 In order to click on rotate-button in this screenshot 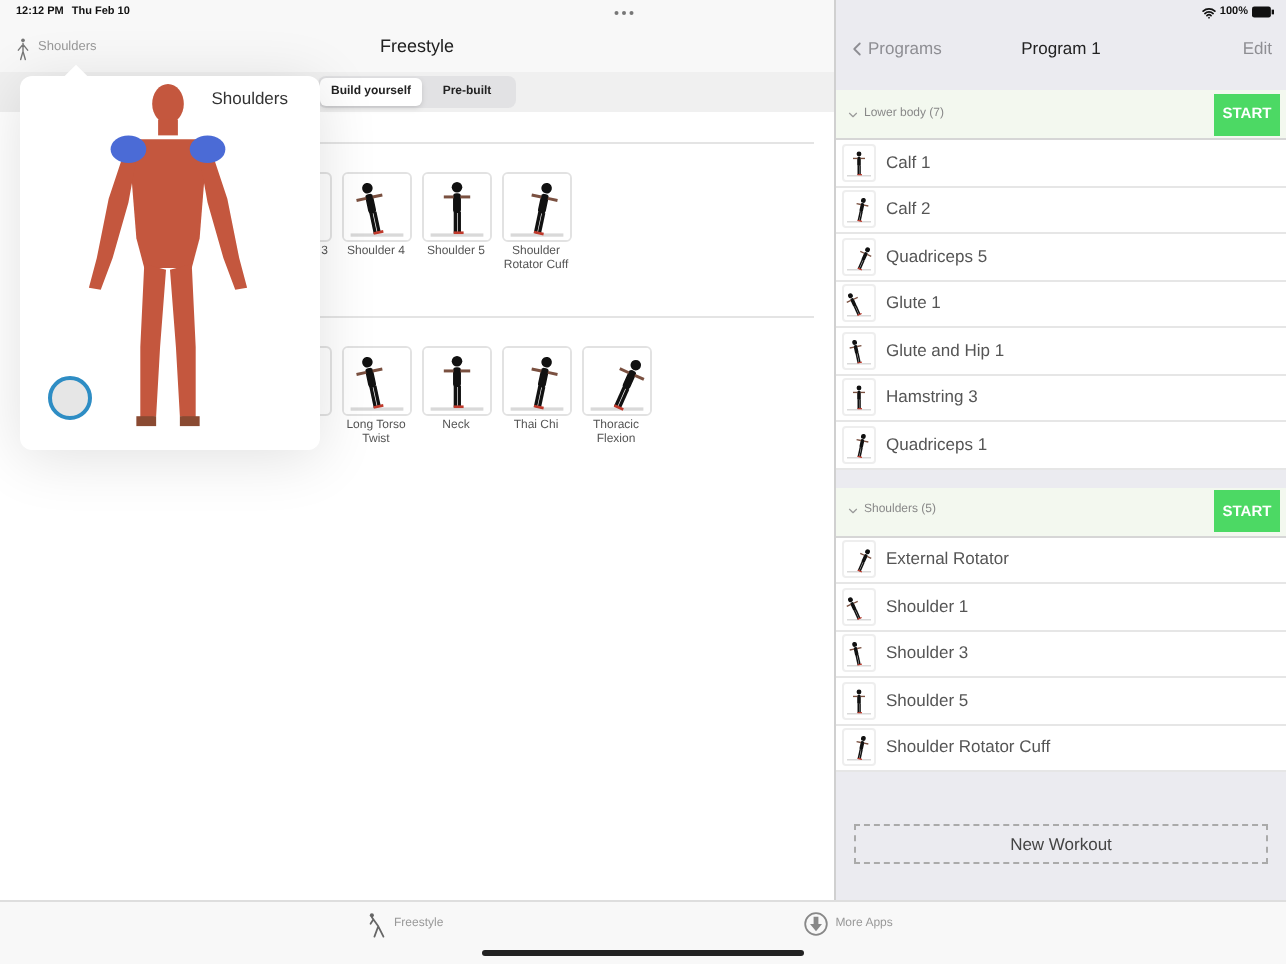, I will do `click(70, 398)`.